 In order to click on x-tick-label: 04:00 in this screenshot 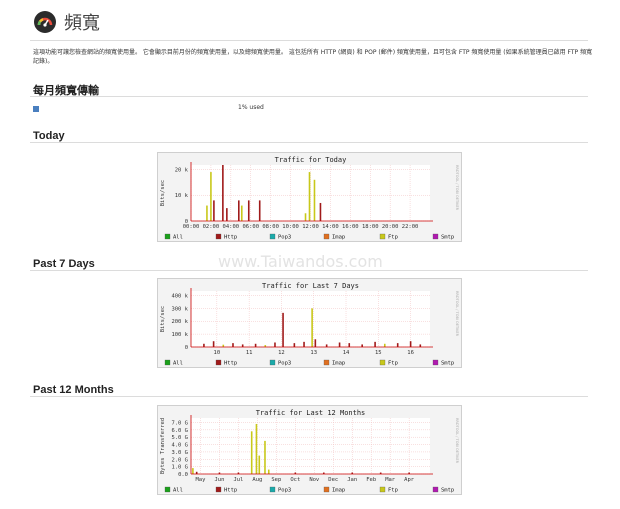, I will do `click(231, 227)`.